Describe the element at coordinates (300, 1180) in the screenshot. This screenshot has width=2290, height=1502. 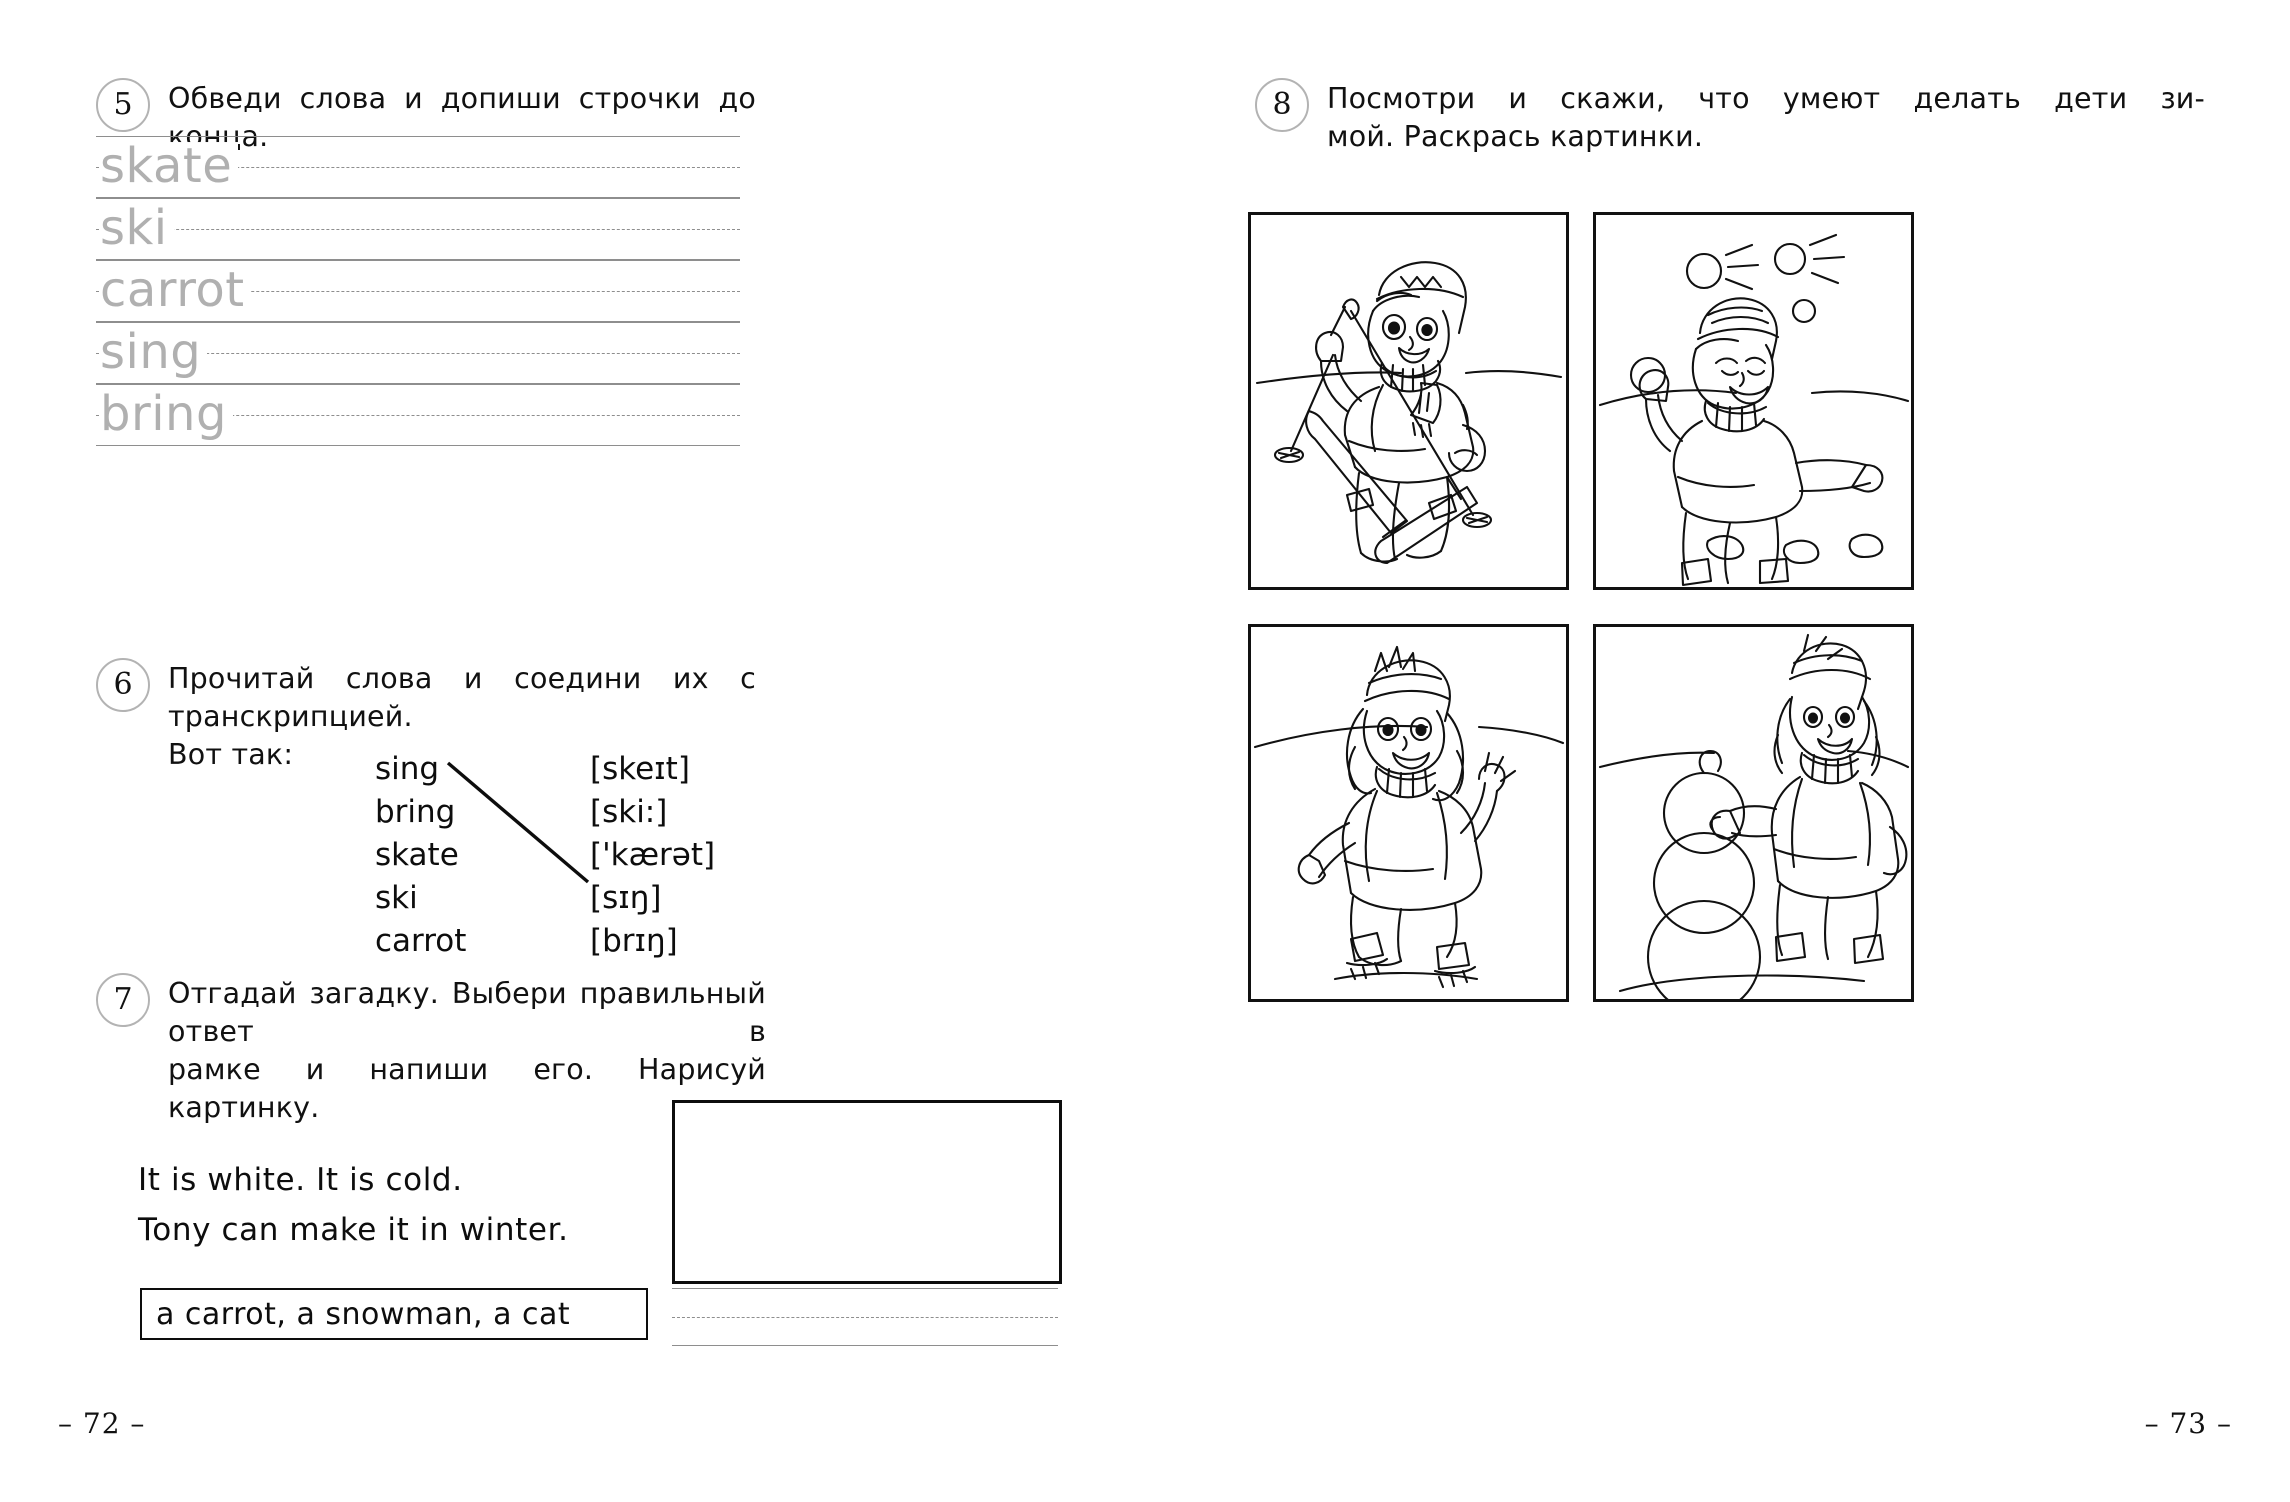
I see `riddle-line-1: It is white. It is cold.` at that location.